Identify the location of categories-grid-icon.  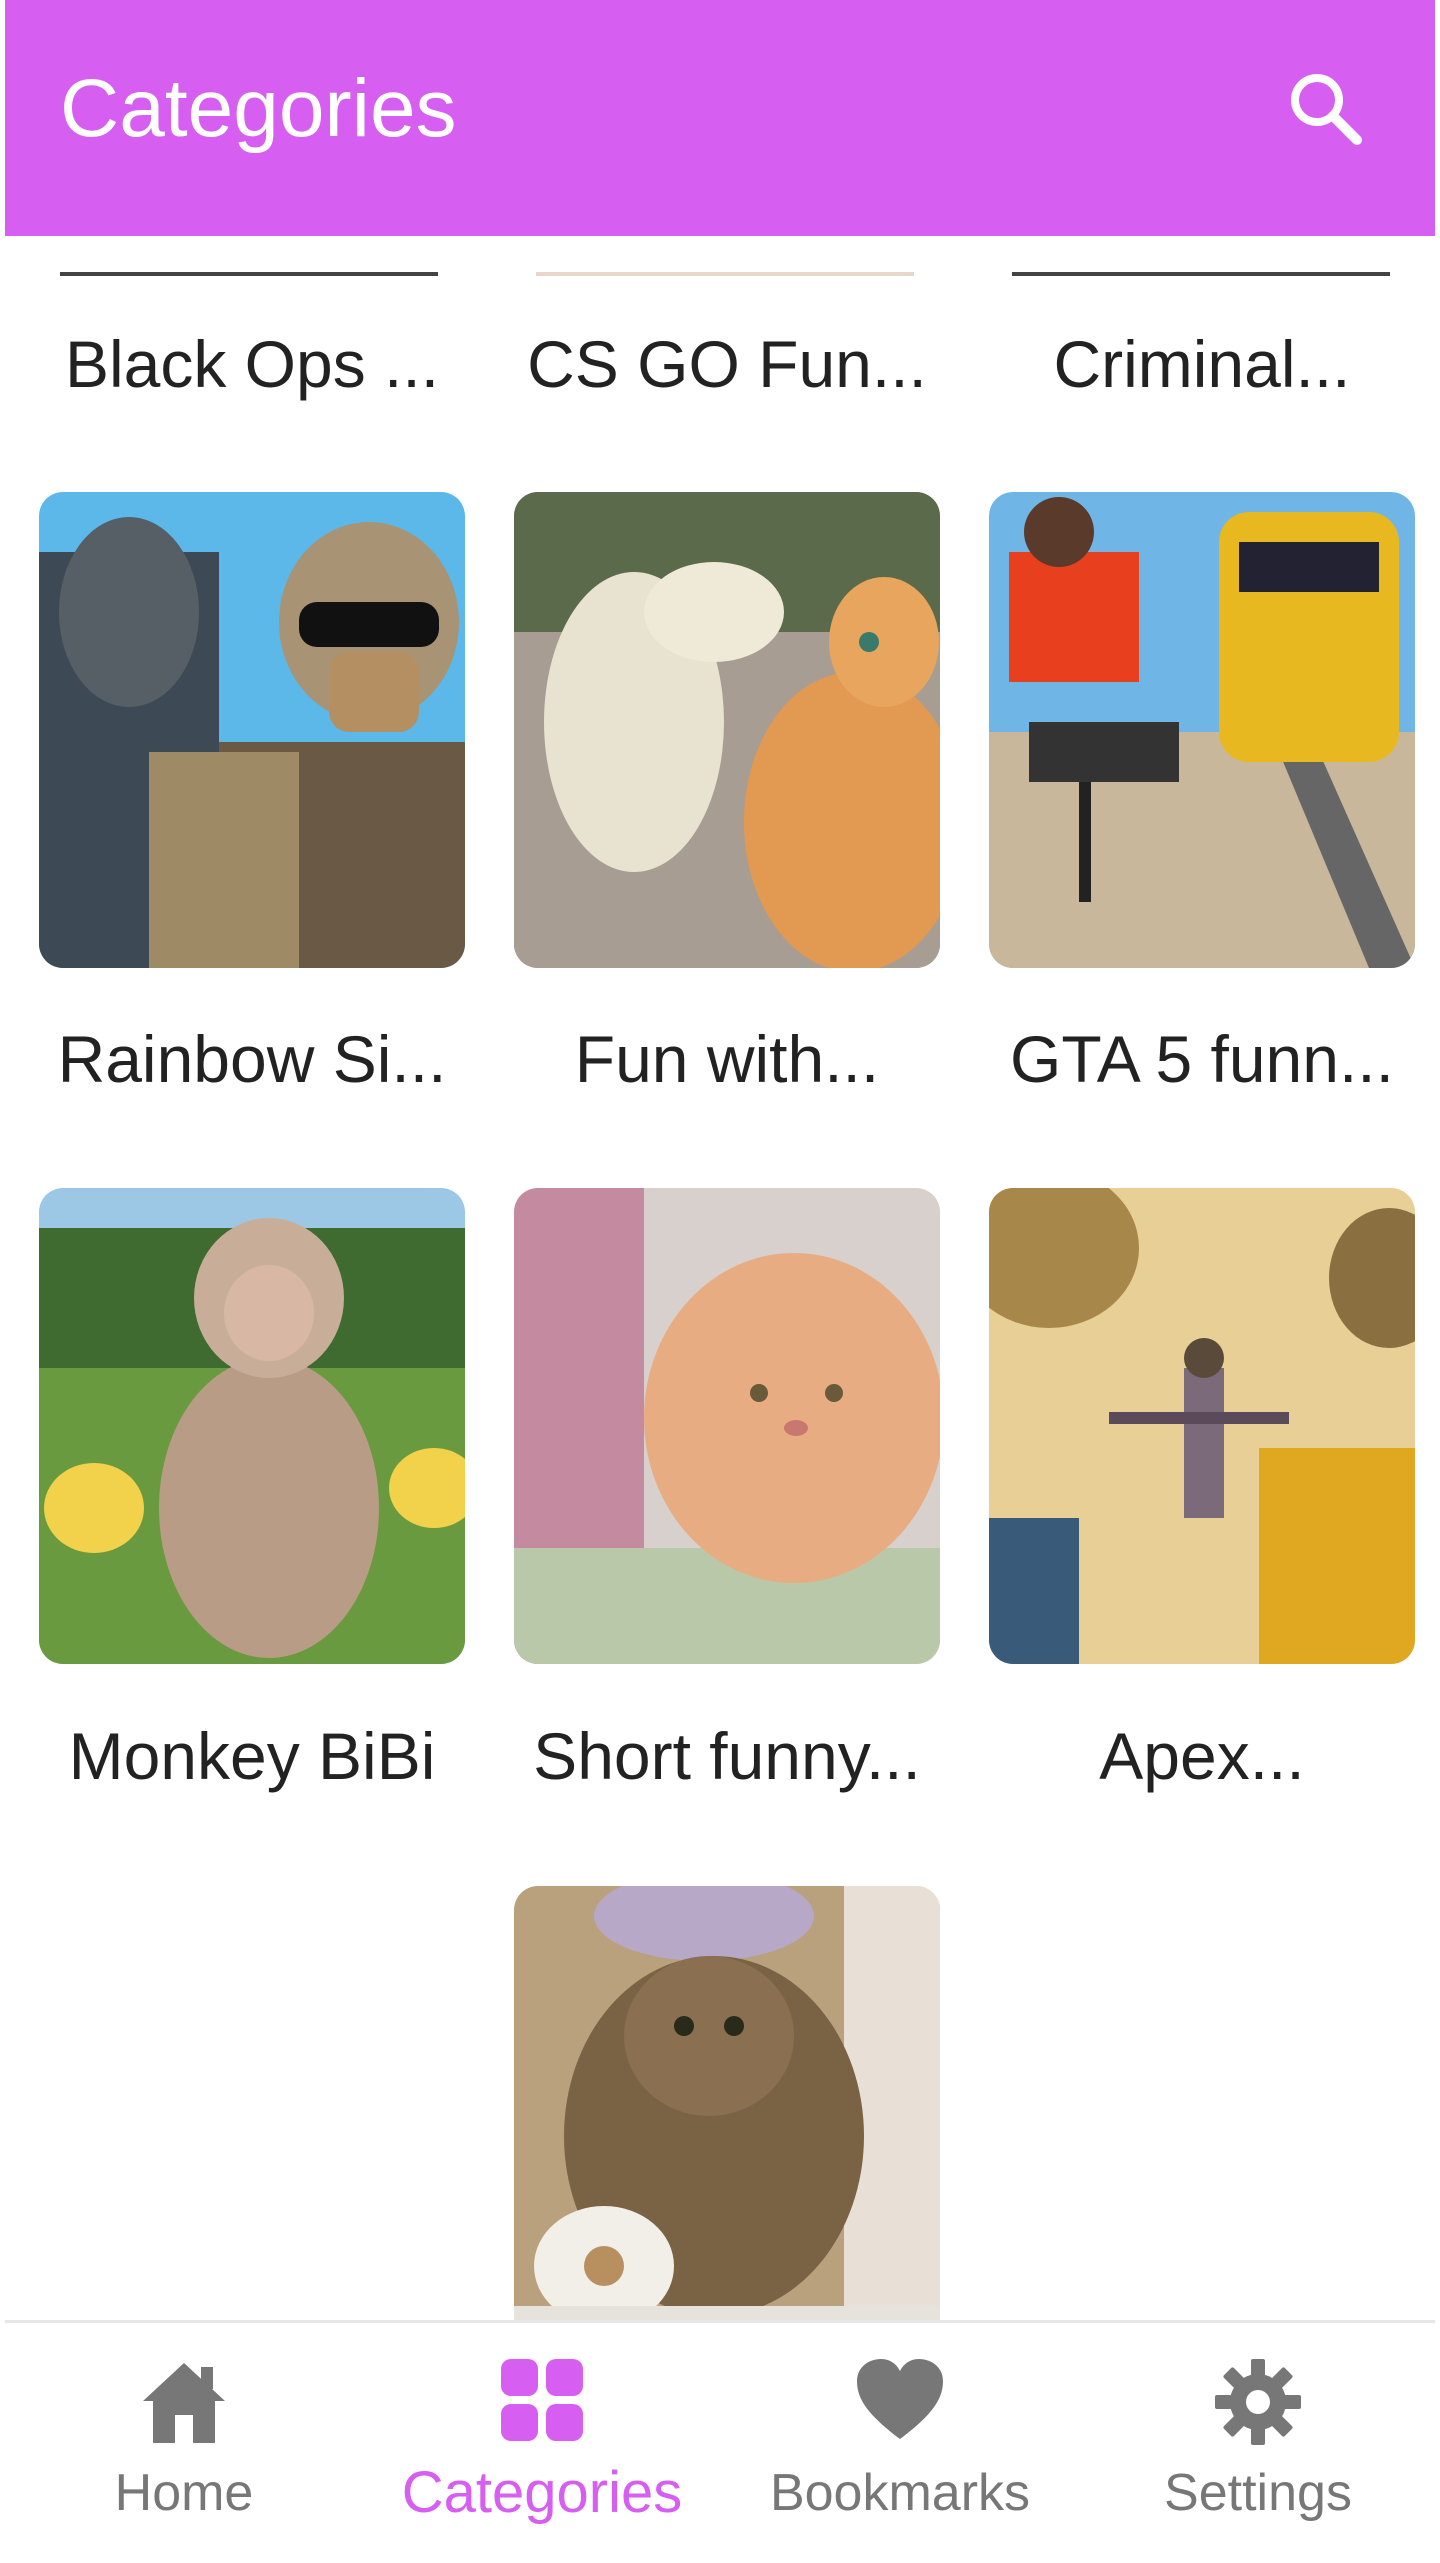
(542, 2400).